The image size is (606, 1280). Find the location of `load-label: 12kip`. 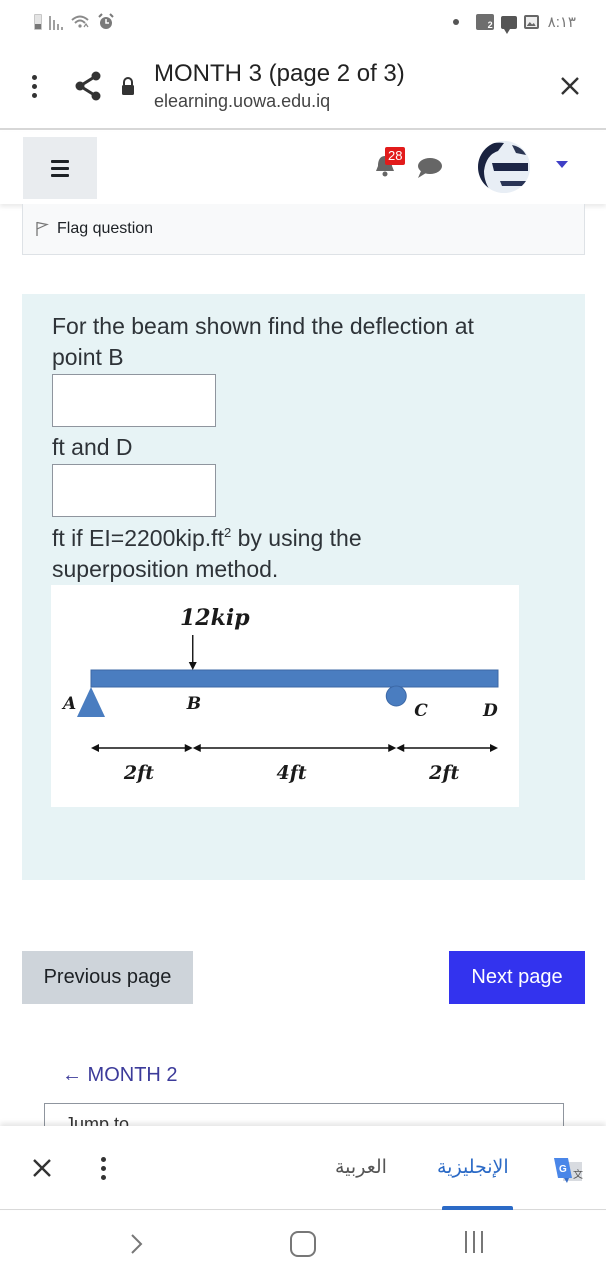

load-label: 12kip is located at coordinates (215, 618).